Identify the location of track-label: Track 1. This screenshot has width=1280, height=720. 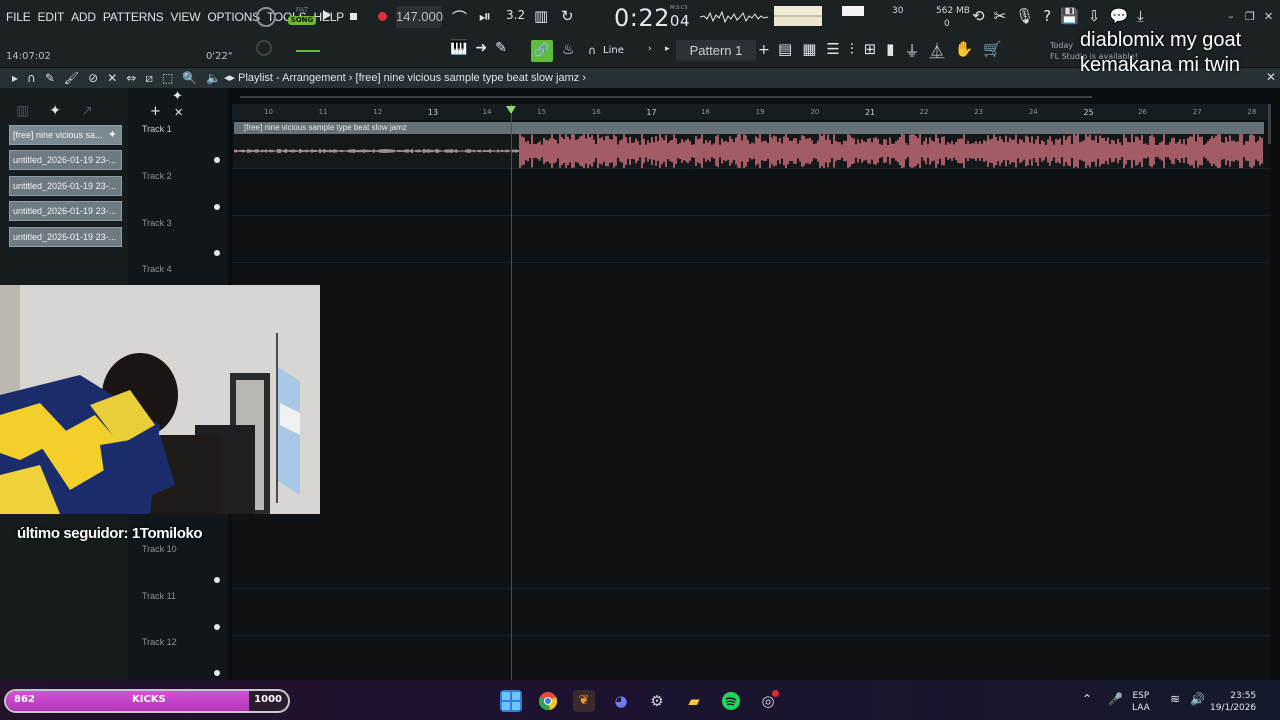
(157, 129).